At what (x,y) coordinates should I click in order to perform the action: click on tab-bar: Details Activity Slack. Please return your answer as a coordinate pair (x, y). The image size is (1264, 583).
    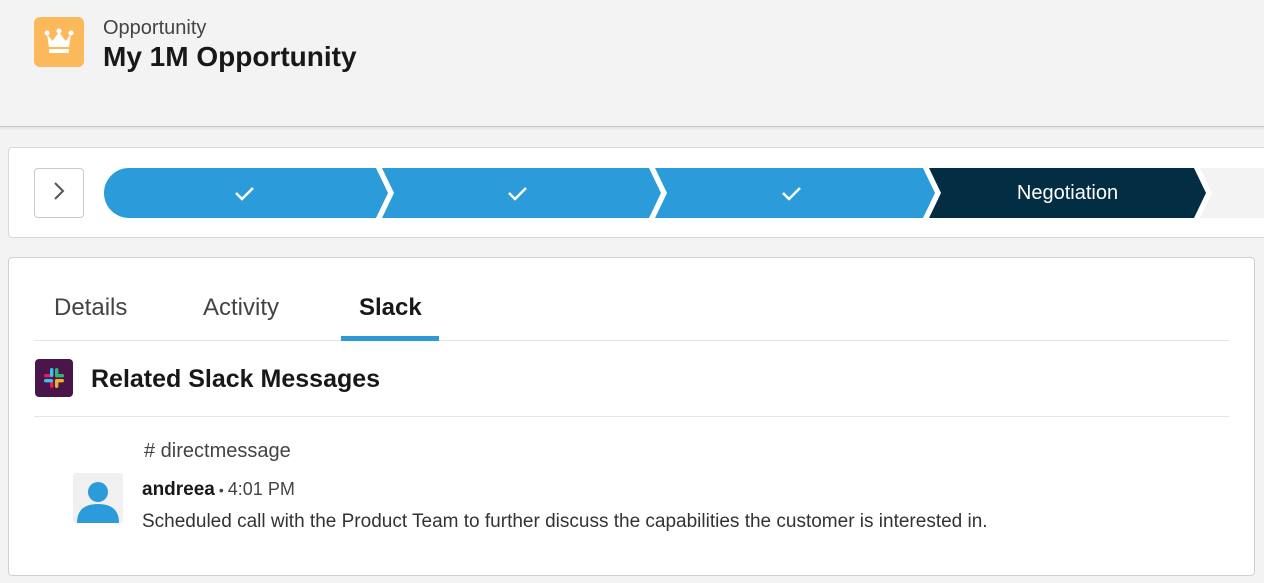
    Looking at the image, I should click on (631, 299).